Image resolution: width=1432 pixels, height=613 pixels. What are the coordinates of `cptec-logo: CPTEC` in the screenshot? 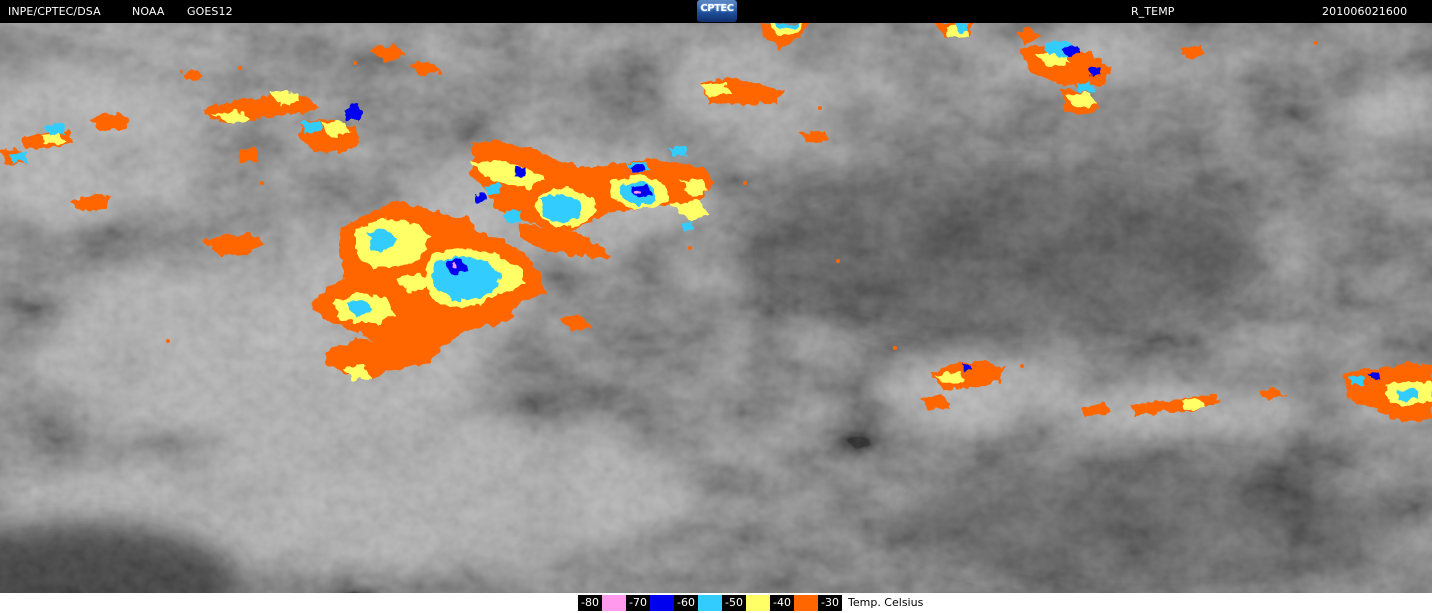 It's located at (717, 11).